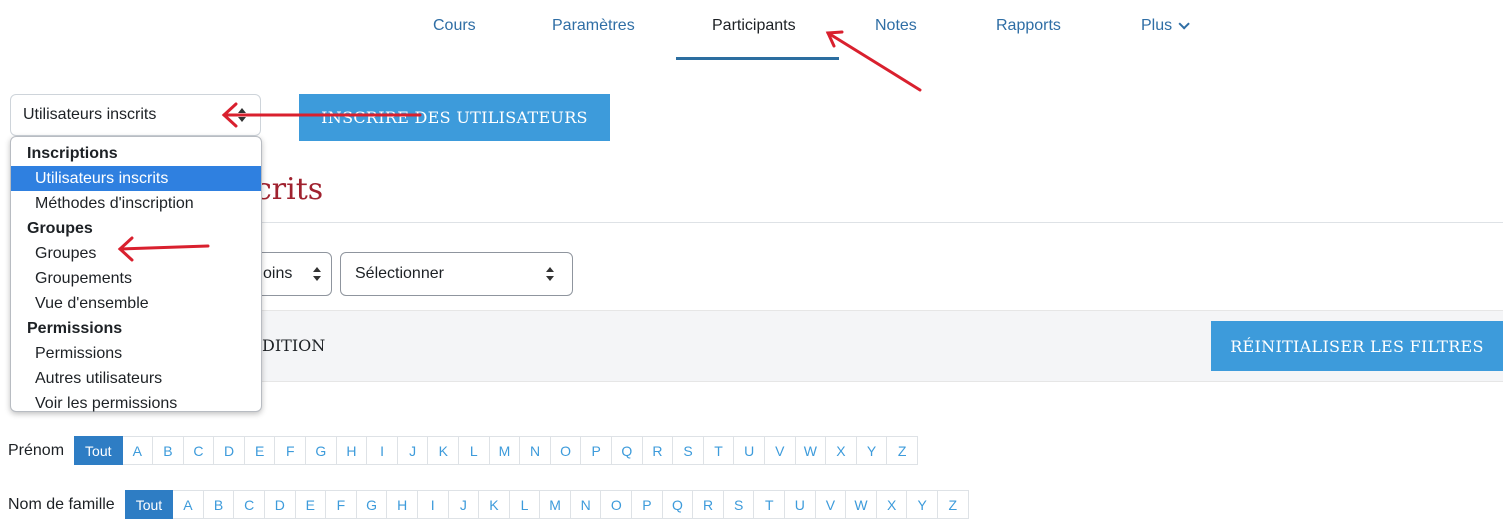 The height and width of the screenshot is (520, 1503). What do you see at coordinates (72, 153) in the screenshot?
I see `group-inscriptions: Inscriptions` at bounding box center [72, 153].